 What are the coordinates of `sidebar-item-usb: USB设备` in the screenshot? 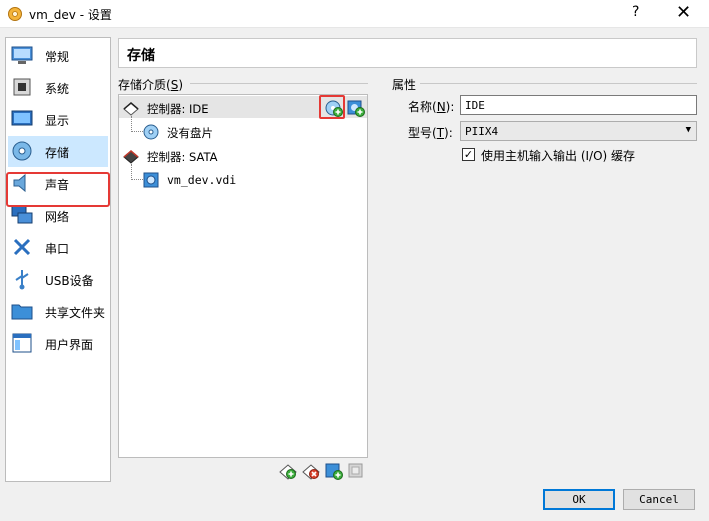 It's located at (58, 279).